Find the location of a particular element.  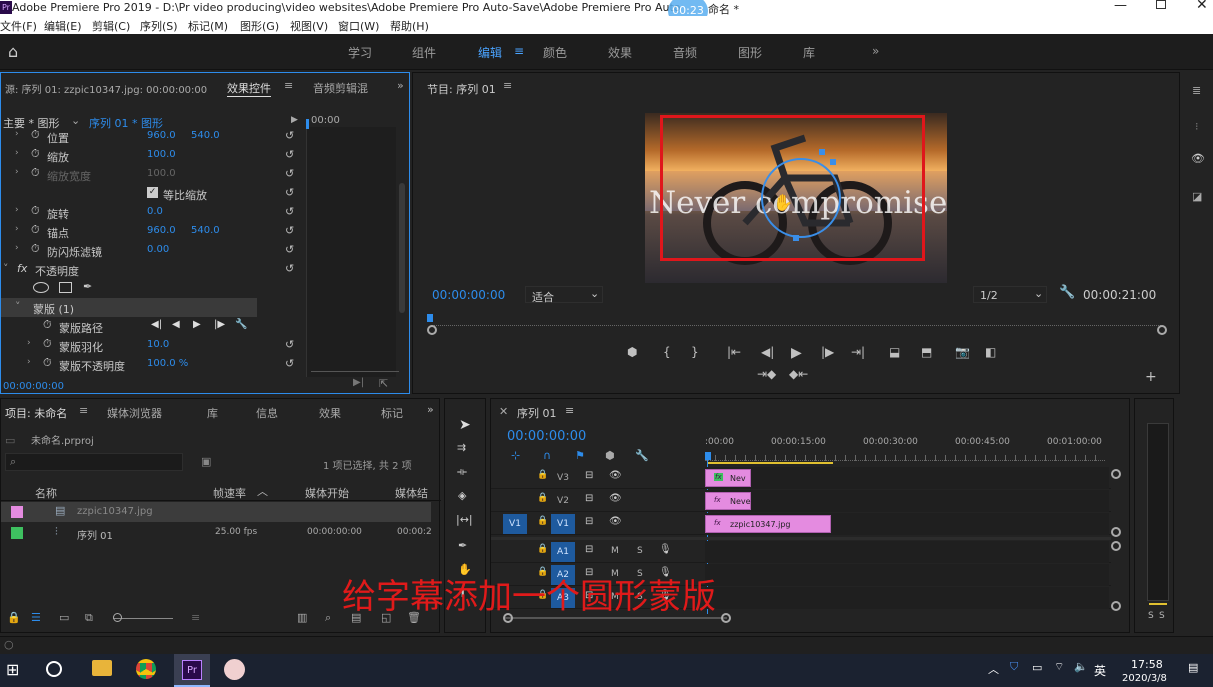

menu-item-7: 窗口(W) is located at coordinates (358, 26).